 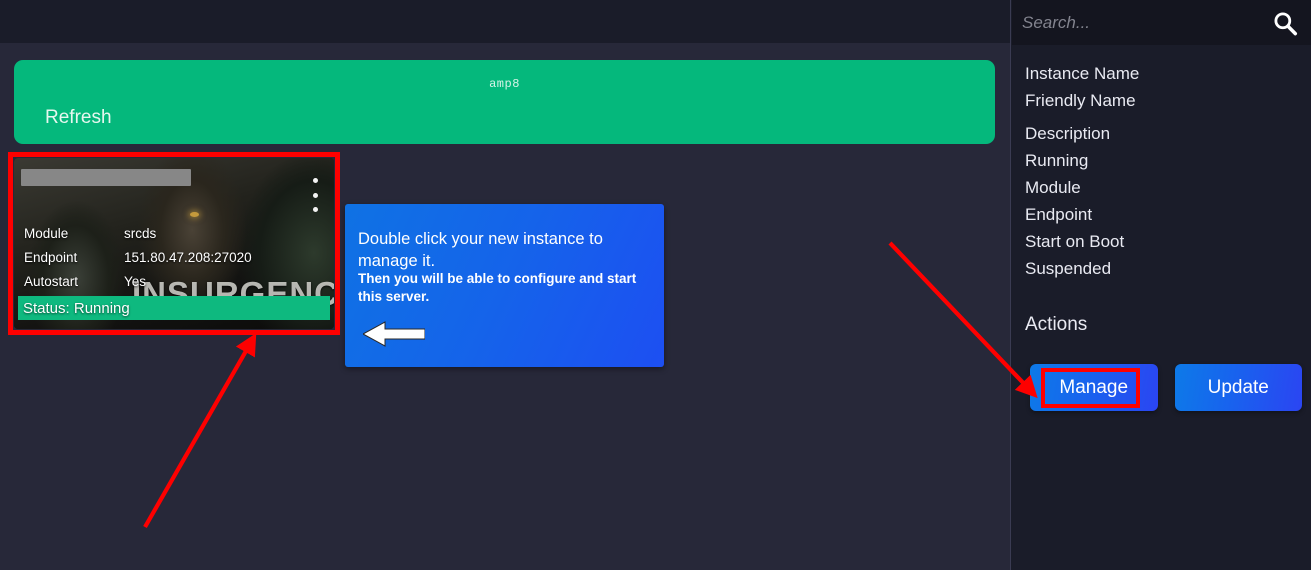 What do you see at coordinates (1285, 23) in the screenshot?
I see `search-icon` at bounding box center [1285, 23].